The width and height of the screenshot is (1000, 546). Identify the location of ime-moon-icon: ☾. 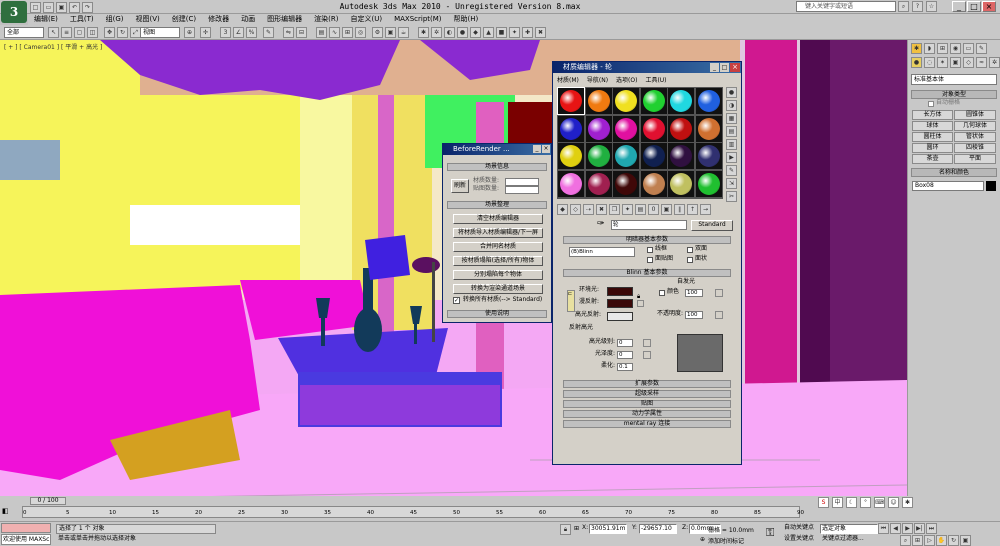
(851, 502).